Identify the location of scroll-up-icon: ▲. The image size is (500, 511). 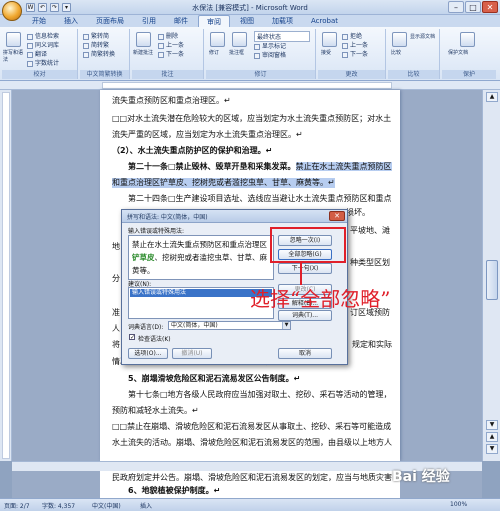
(492, 97).